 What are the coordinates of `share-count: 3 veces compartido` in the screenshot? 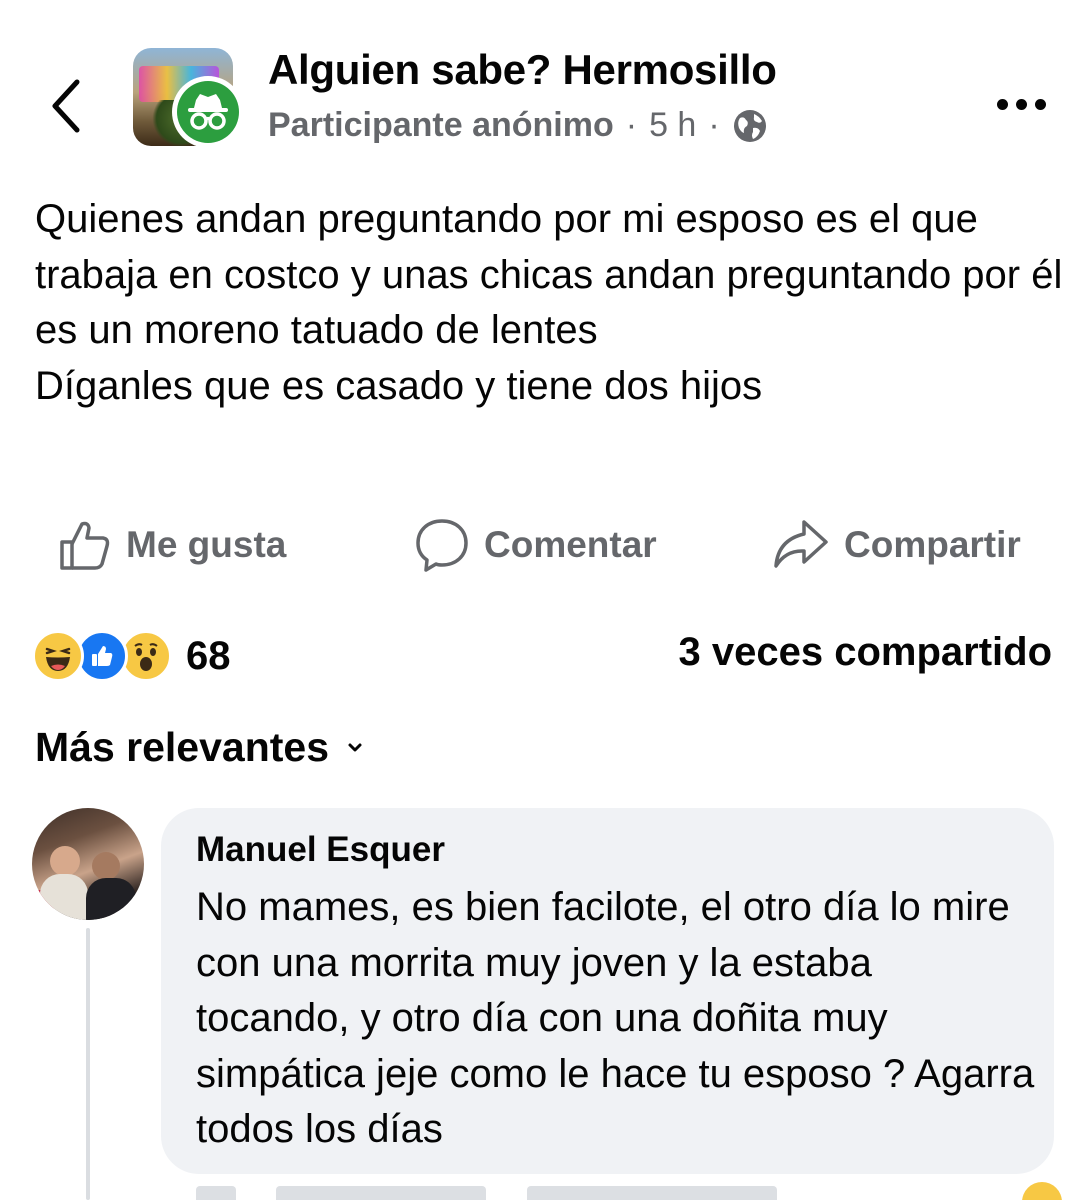 It's located at (866, 652).